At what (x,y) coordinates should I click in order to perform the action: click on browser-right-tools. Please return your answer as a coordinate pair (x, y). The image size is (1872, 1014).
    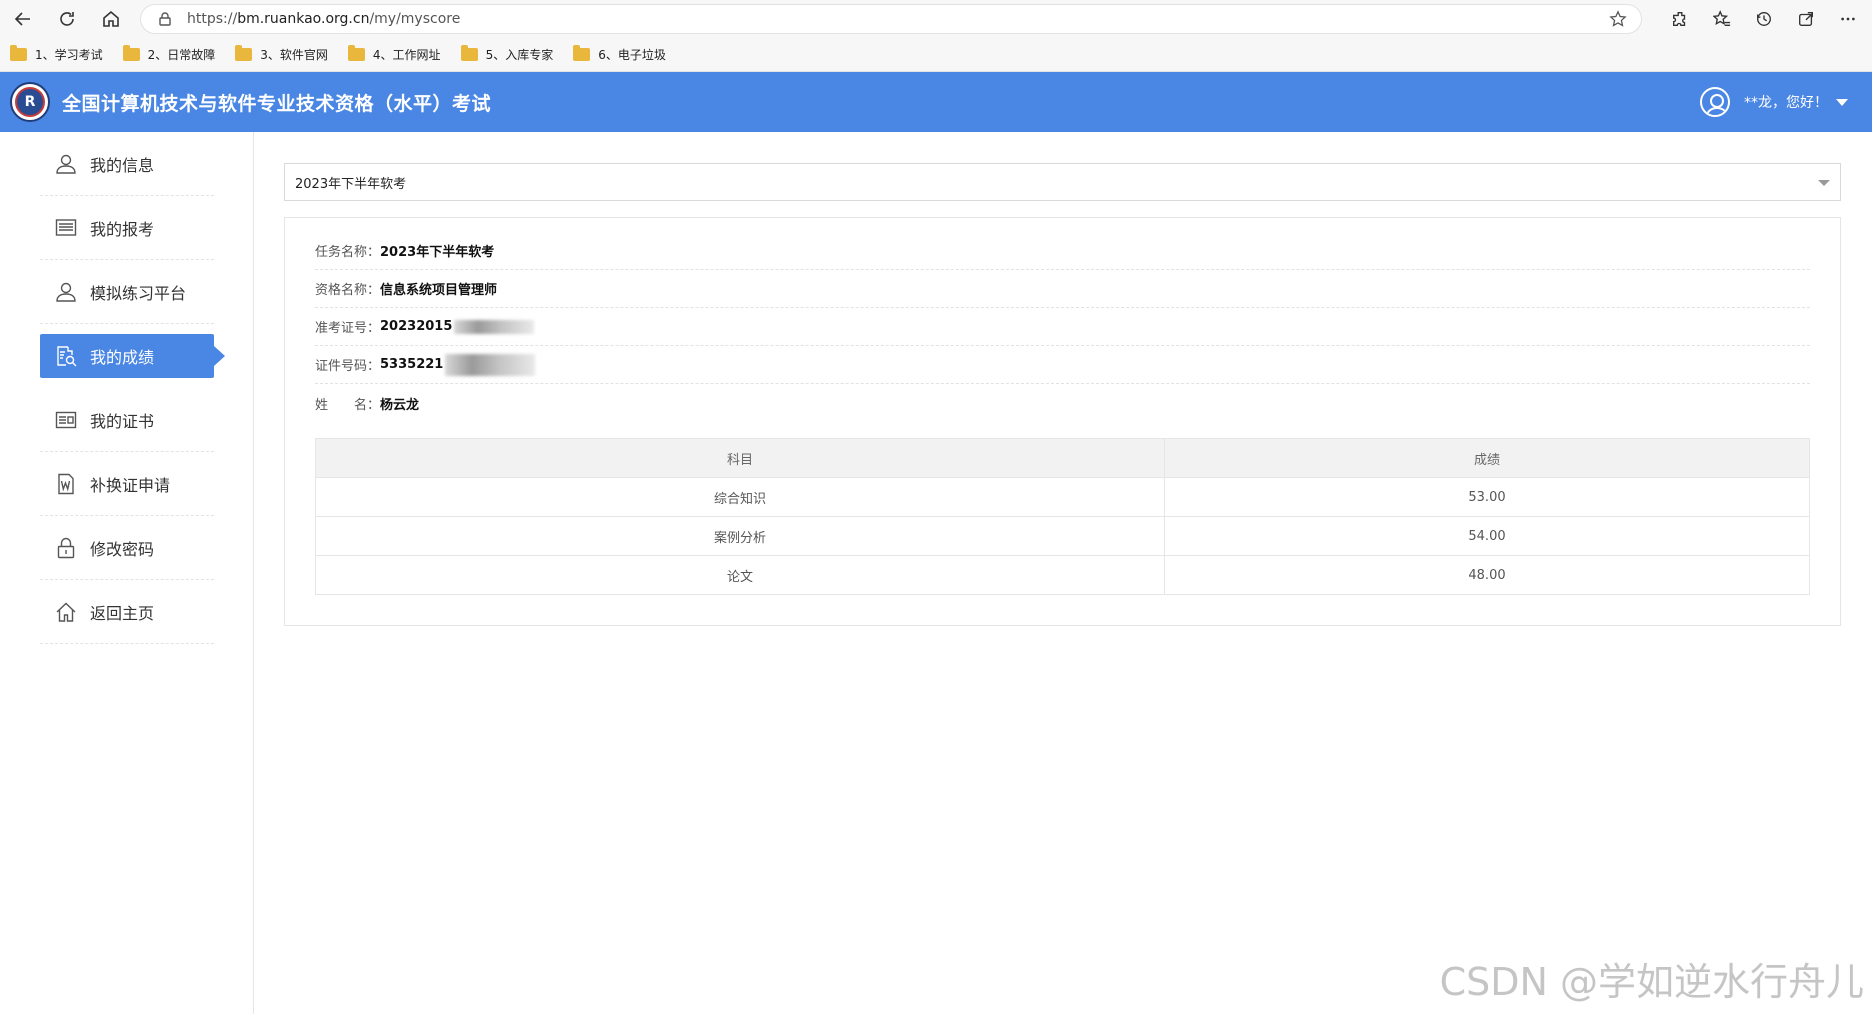
    Looking at the image, I should click on (1764, 19).